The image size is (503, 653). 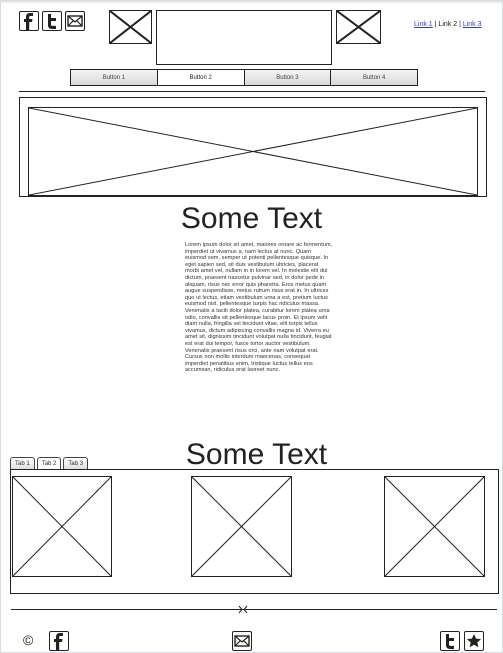 What do you see at coordinates (243, 609) in the screenshot?
I see `splitter-handle-icon` at bounding box center [243, 609].